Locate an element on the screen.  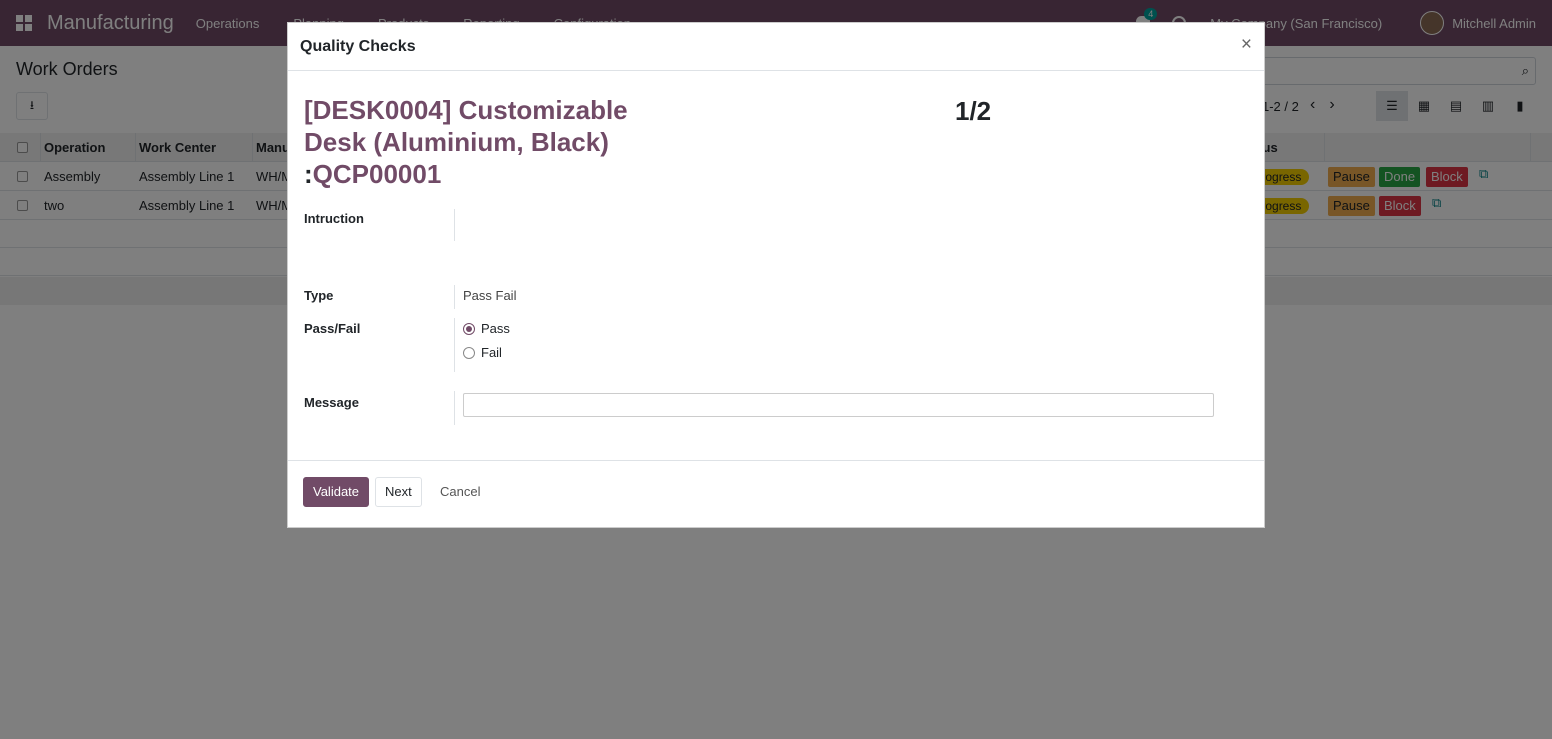
fail-label: Fail is located at coordinates (491, 352).